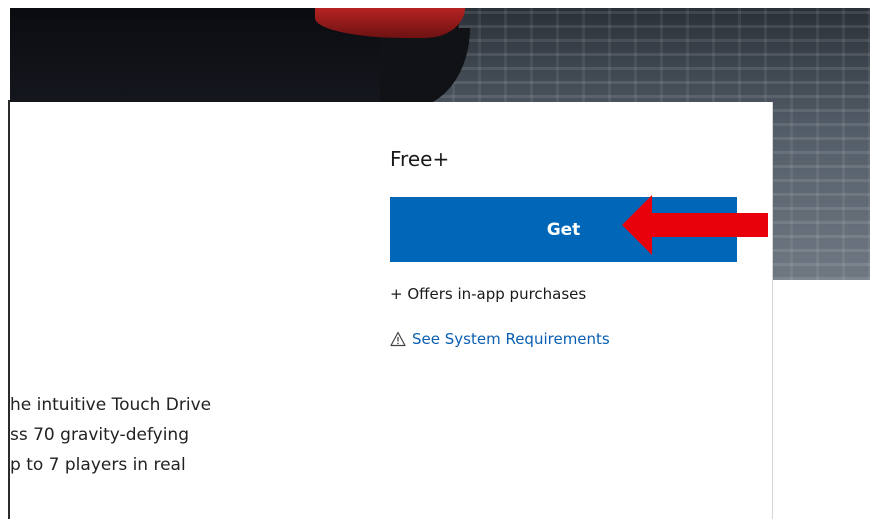 This screenshot has width=870, height=519. I want to click on in-app-purchases-note: + Offers in-app purchases, so click(488, 294).